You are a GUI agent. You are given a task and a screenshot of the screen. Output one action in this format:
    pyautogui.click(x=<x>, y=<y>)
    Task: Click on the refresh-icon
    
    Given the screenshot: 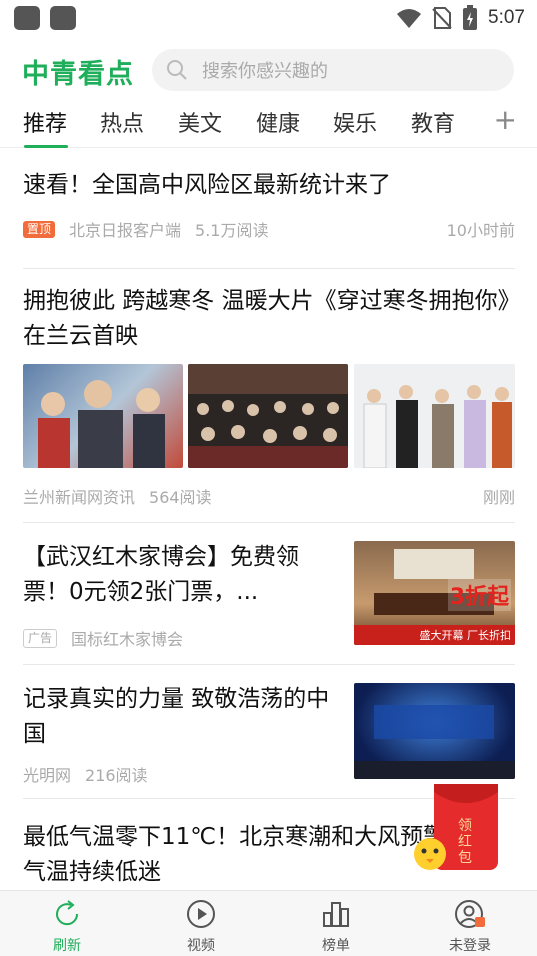 What is the action you would take?
    pyautogui.click(x=67, y=913)
    